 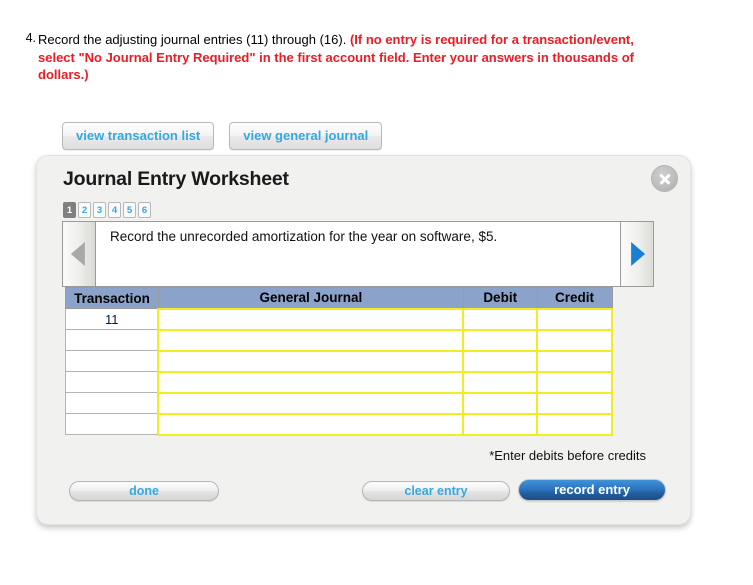 I want to click on cell-transaction: 11, so click(x=112, y=319).